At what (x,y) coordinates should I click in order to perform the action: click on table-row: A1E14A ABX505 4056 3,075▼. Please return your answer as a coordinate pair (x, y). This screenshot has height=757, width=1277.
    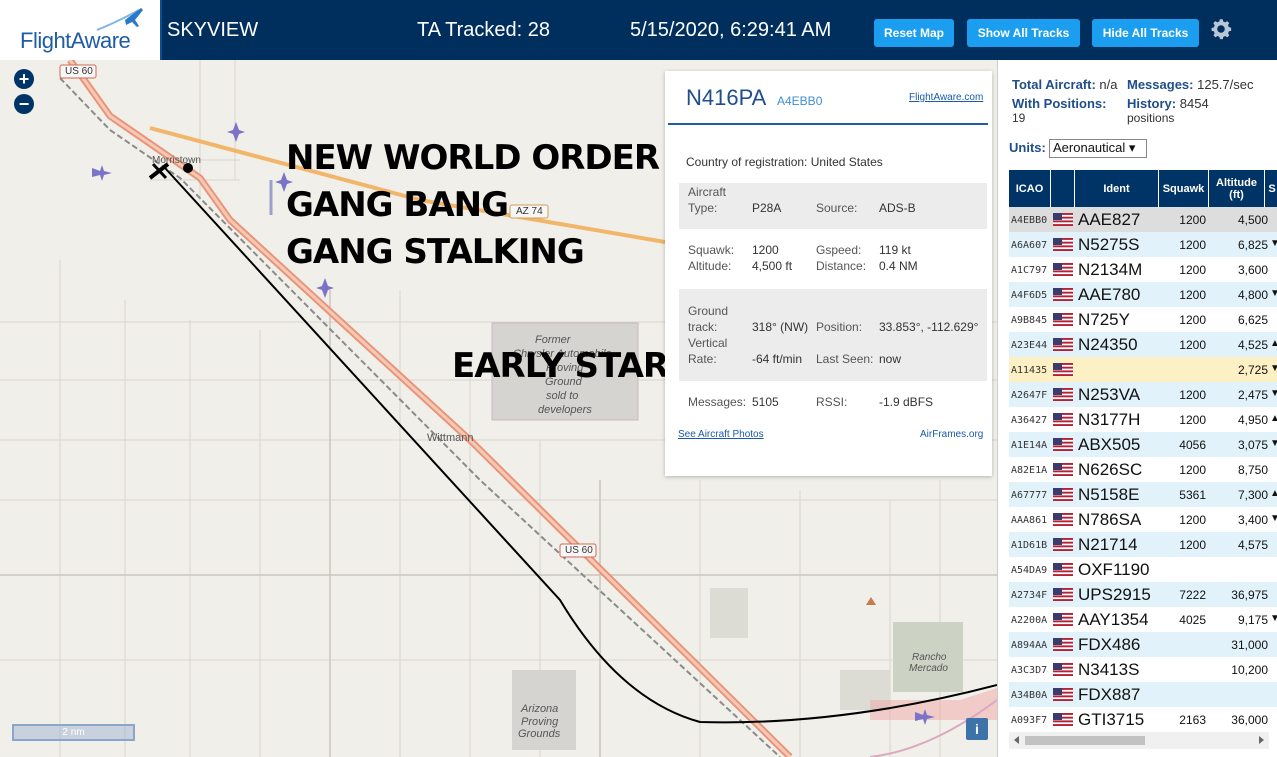
    Looking at the image, I should click on (1143, 444).